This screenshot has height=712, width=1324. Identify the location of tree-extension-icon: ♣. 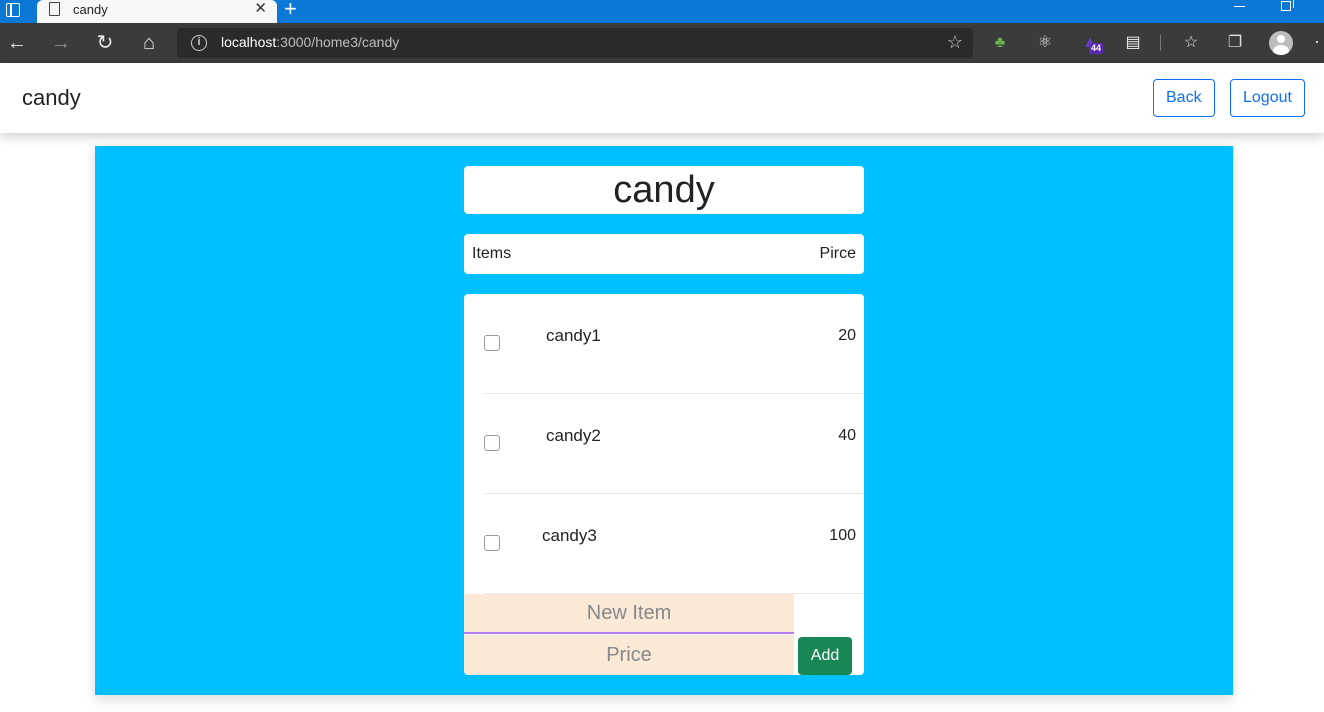
(1000, 43).